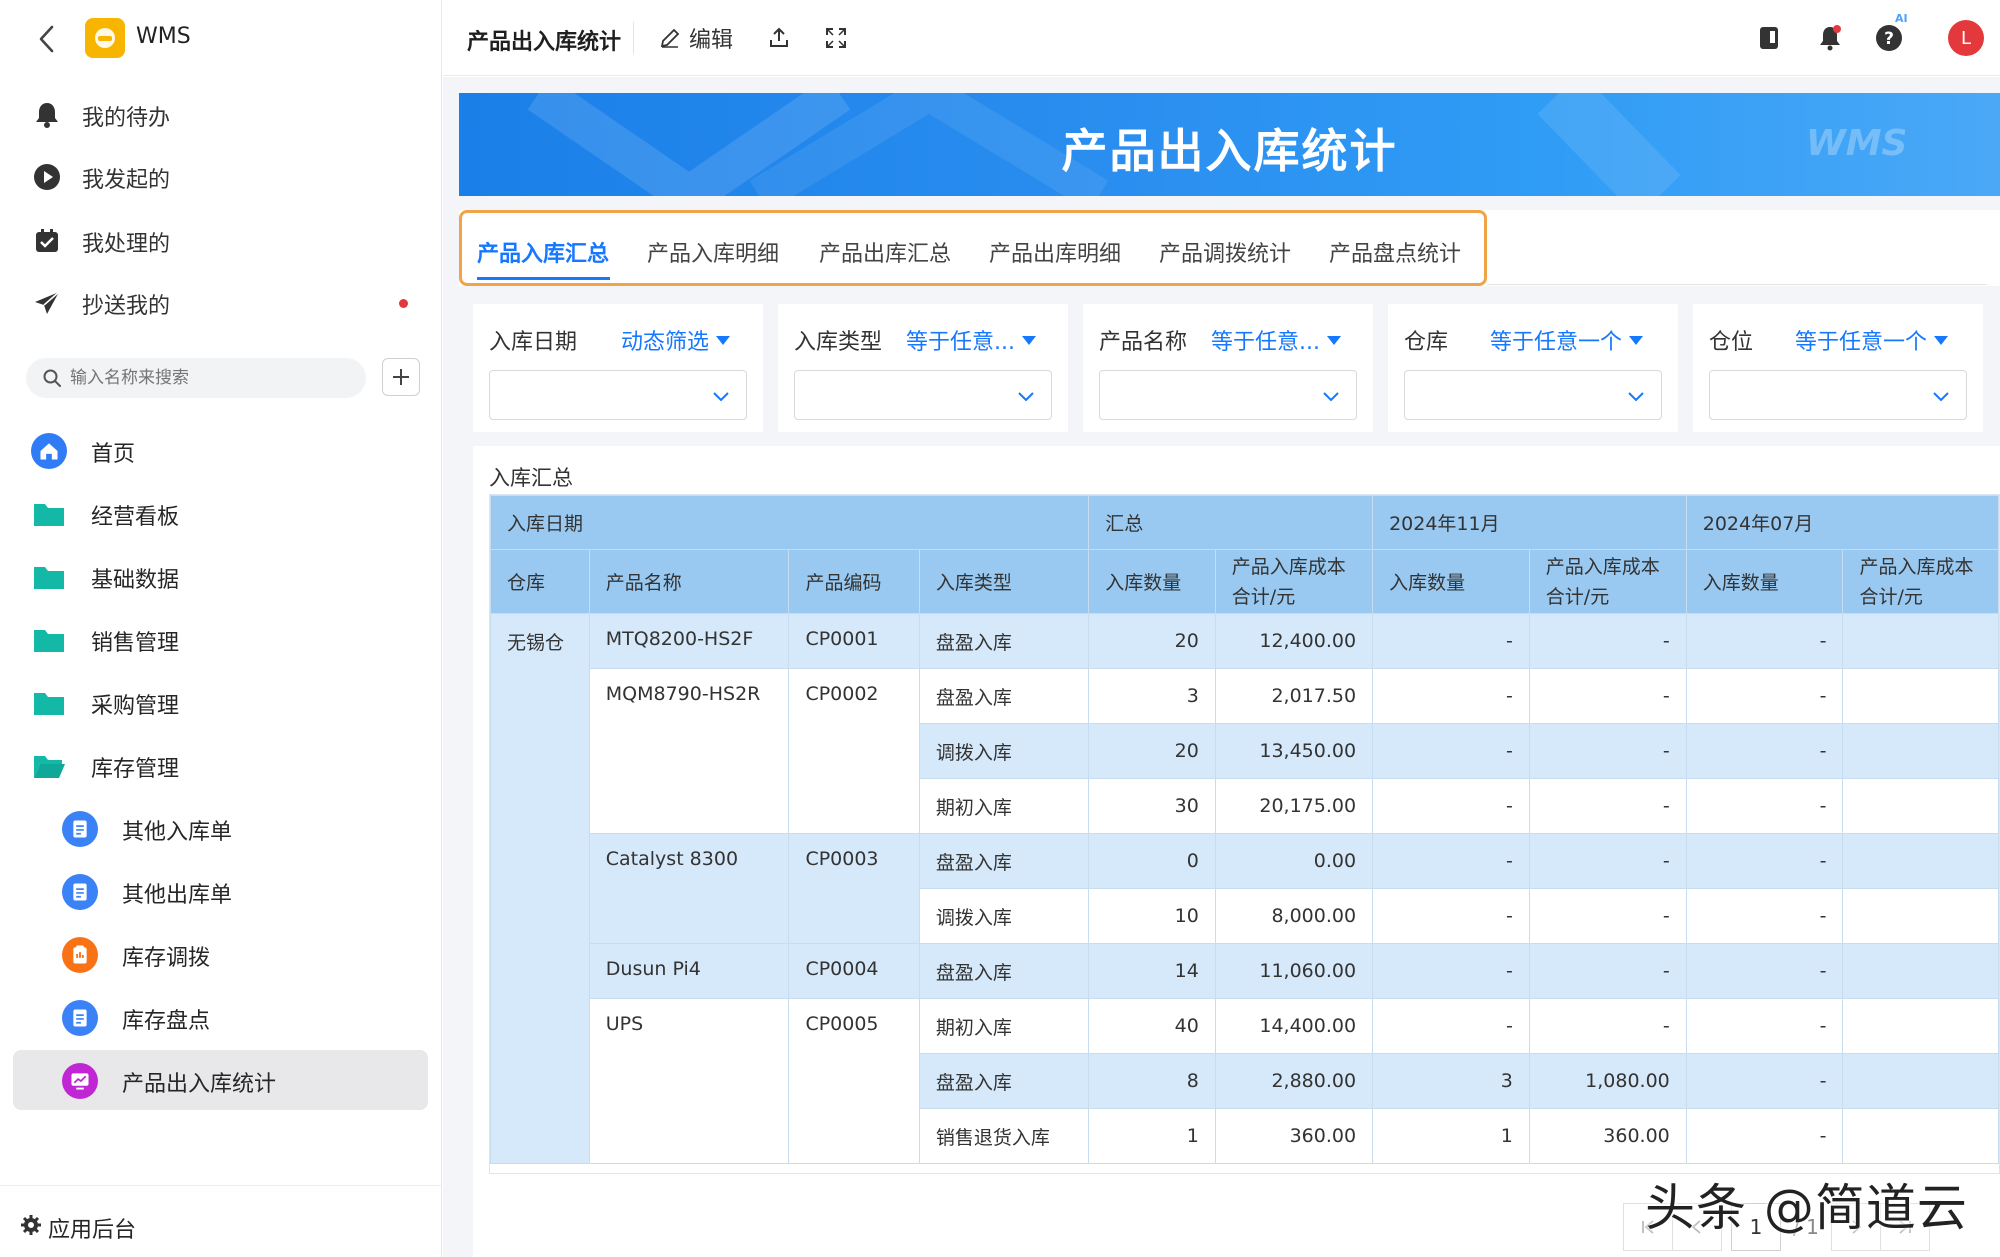 Image resolution: width=2000 pixels, height=1257 pixels. Describe the element at coordinates (221, 639) in the screenshot. I see `sidebar-item-sales: 销售管理` at that location.